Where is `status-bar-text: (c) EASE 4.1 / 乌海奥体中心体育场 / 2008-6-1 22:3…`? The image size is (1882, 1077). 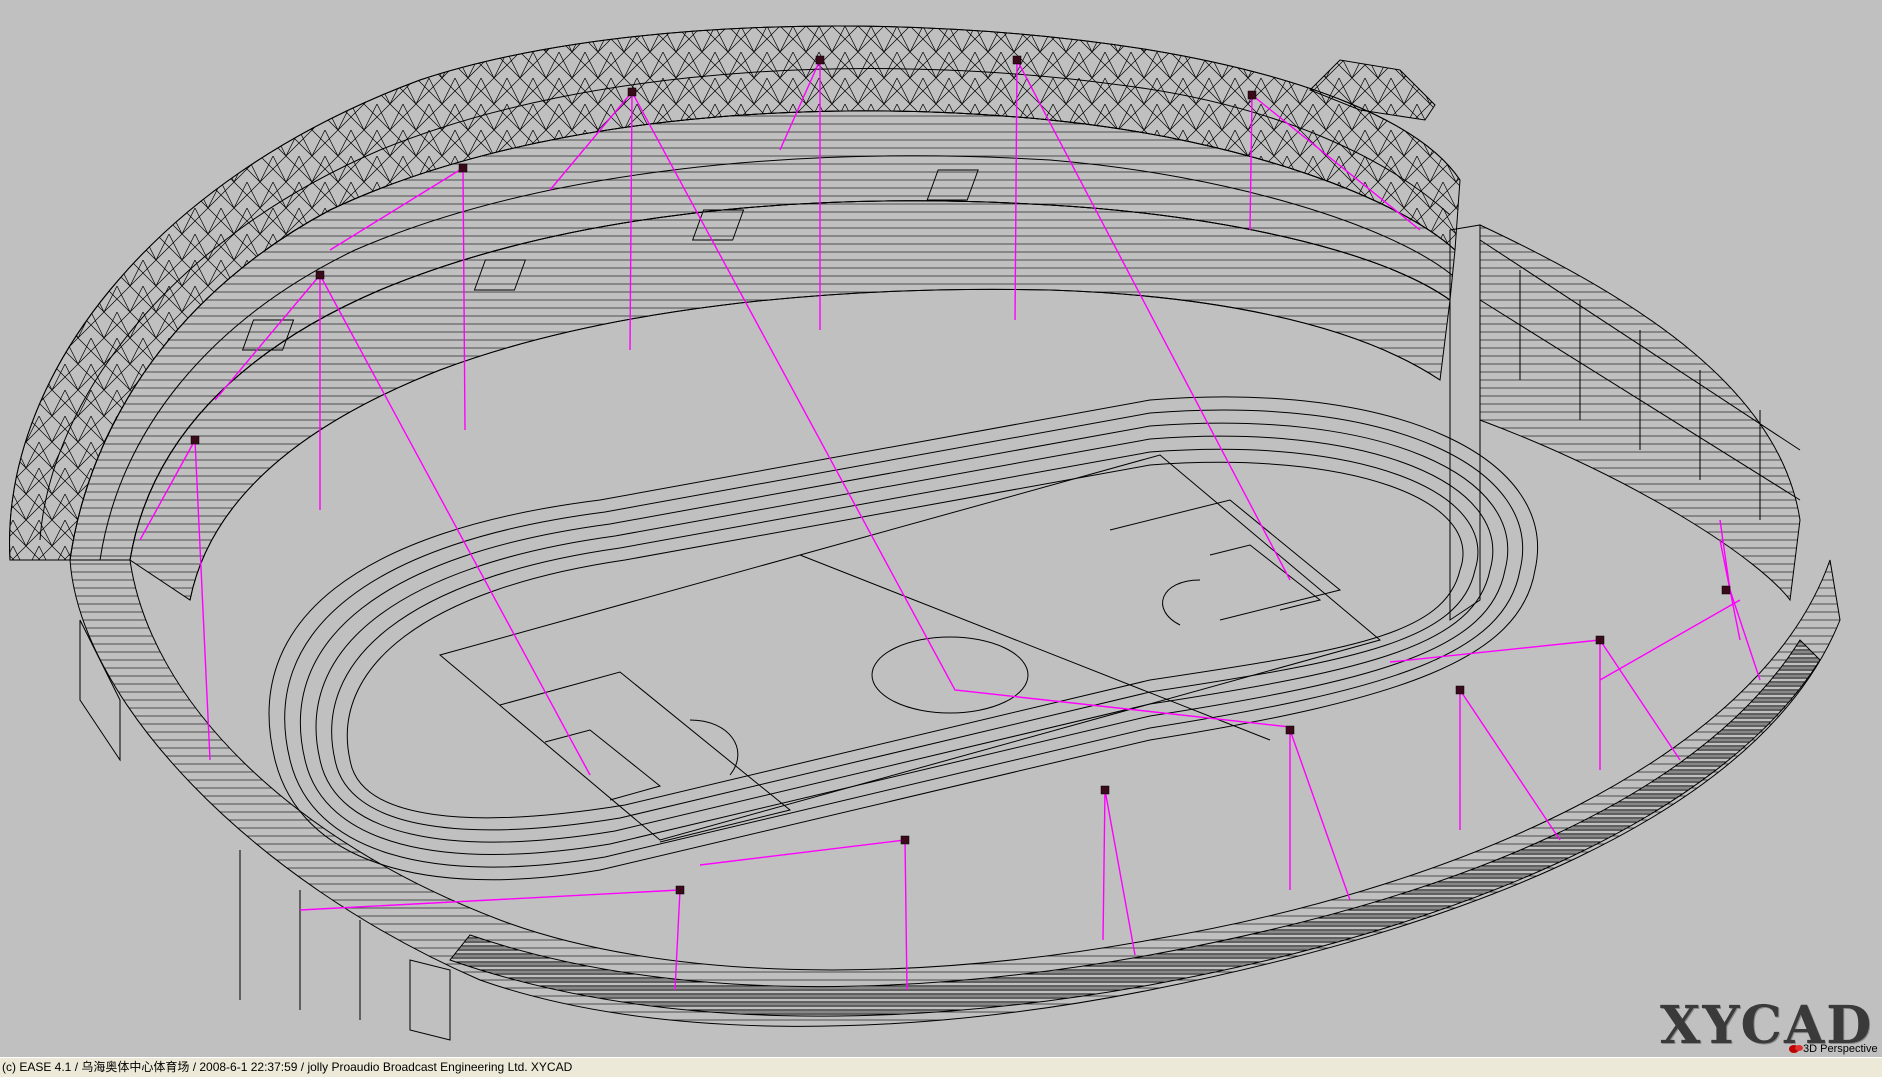 status-bar-text: (c) EASE 4.1 / 乌海奥体中心体育场 / 2008-6-1 22:3… is located at coordinates (287, 1067).